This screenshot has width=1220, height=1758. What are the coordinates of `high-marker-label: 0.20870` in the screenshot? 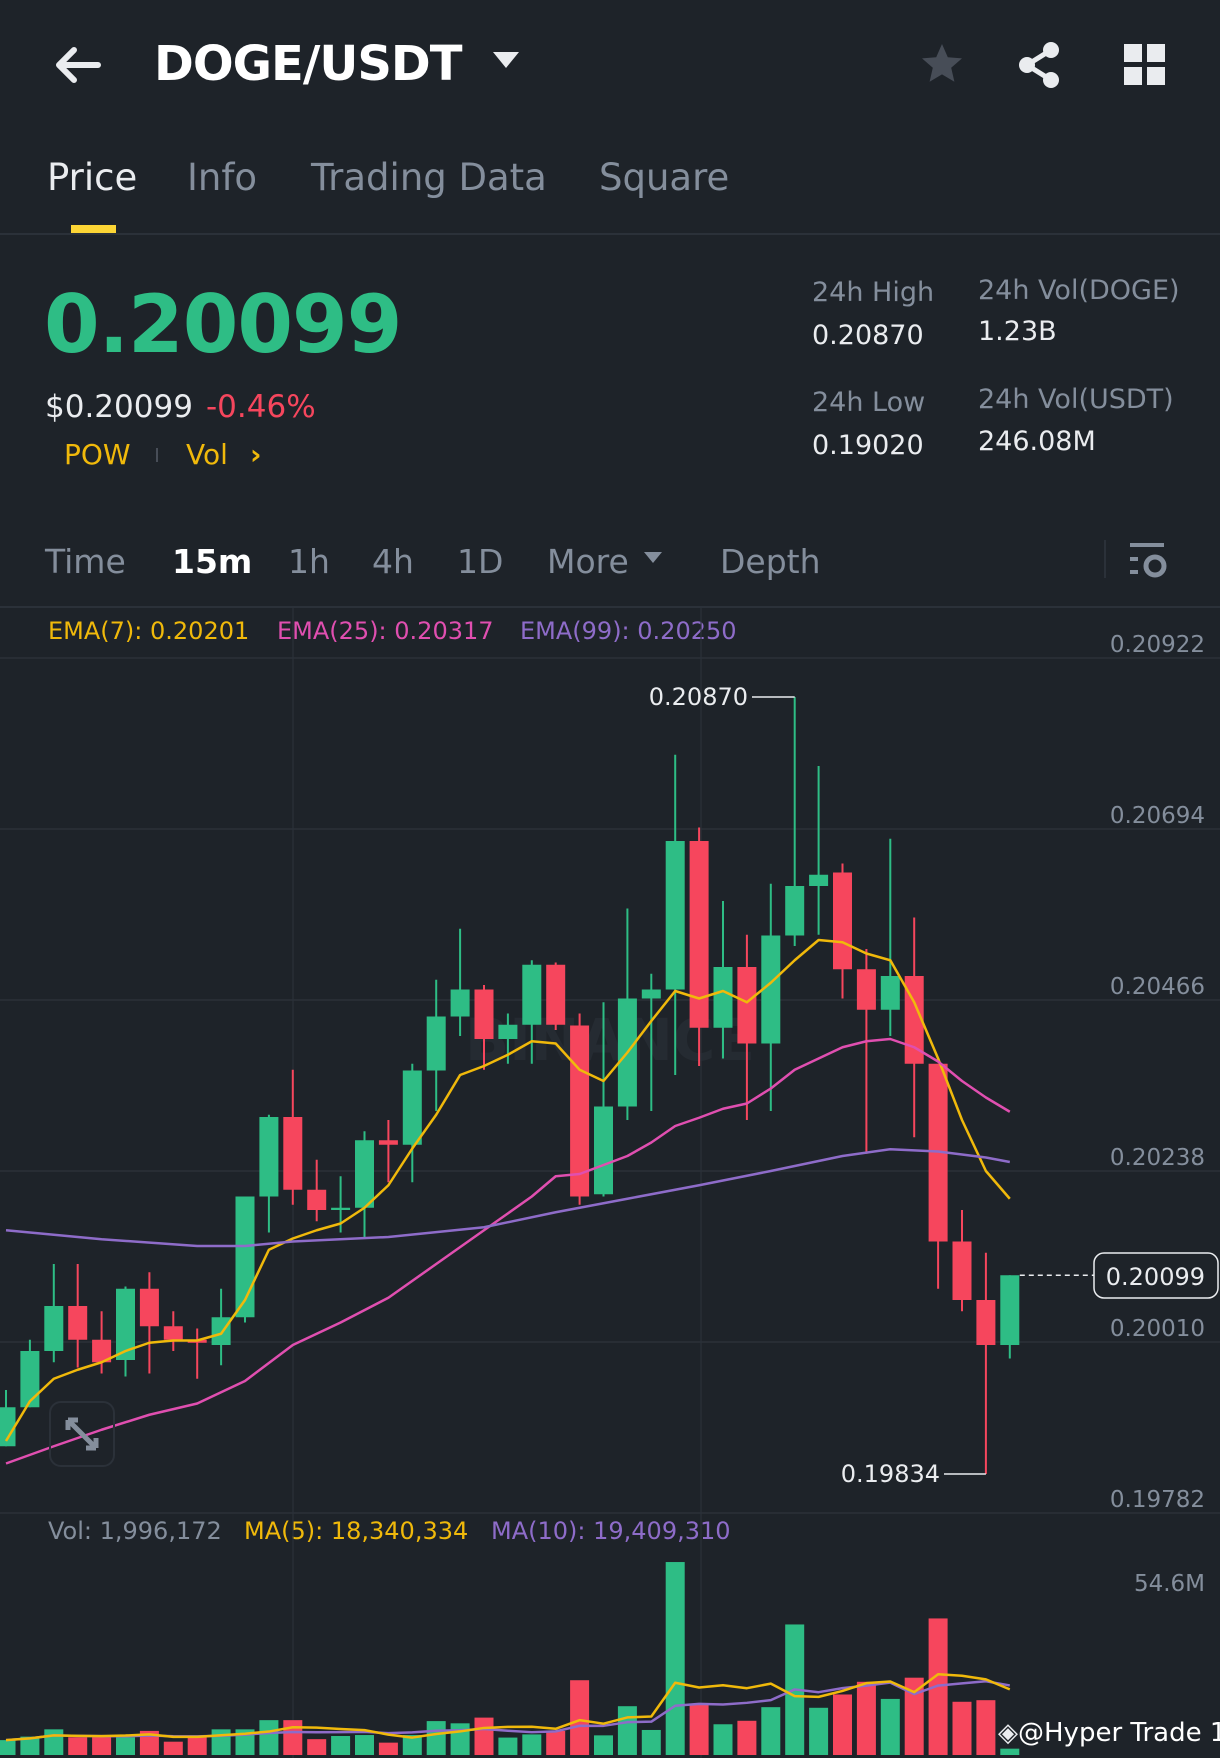 It's located at (698, 697).